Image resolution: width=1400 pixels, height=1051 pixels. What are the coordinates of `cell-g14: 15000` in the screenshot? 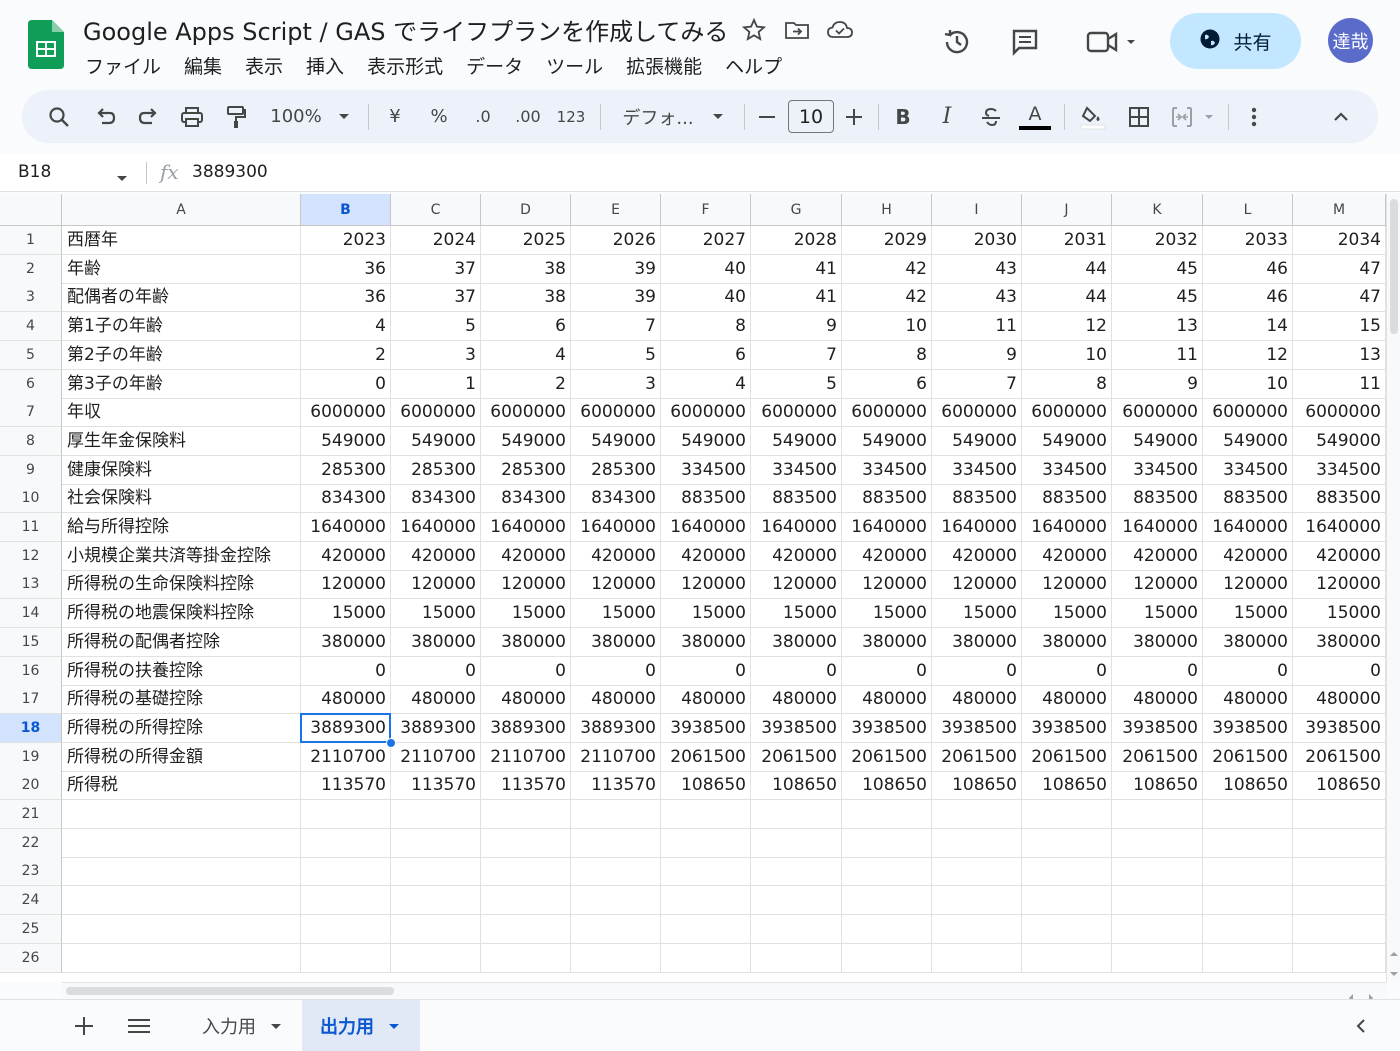 It's located at (796, 614).